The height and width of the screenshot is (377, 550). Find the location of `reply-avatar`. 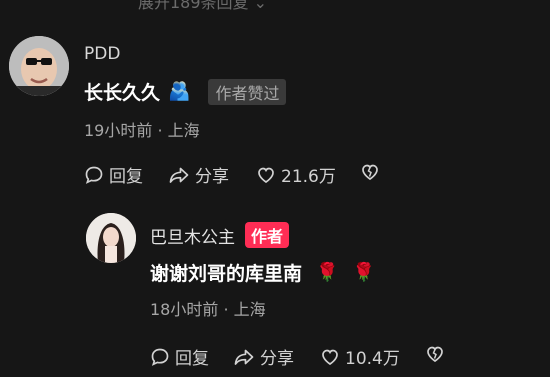

reply-avatar is located at coordinates (111, 238).